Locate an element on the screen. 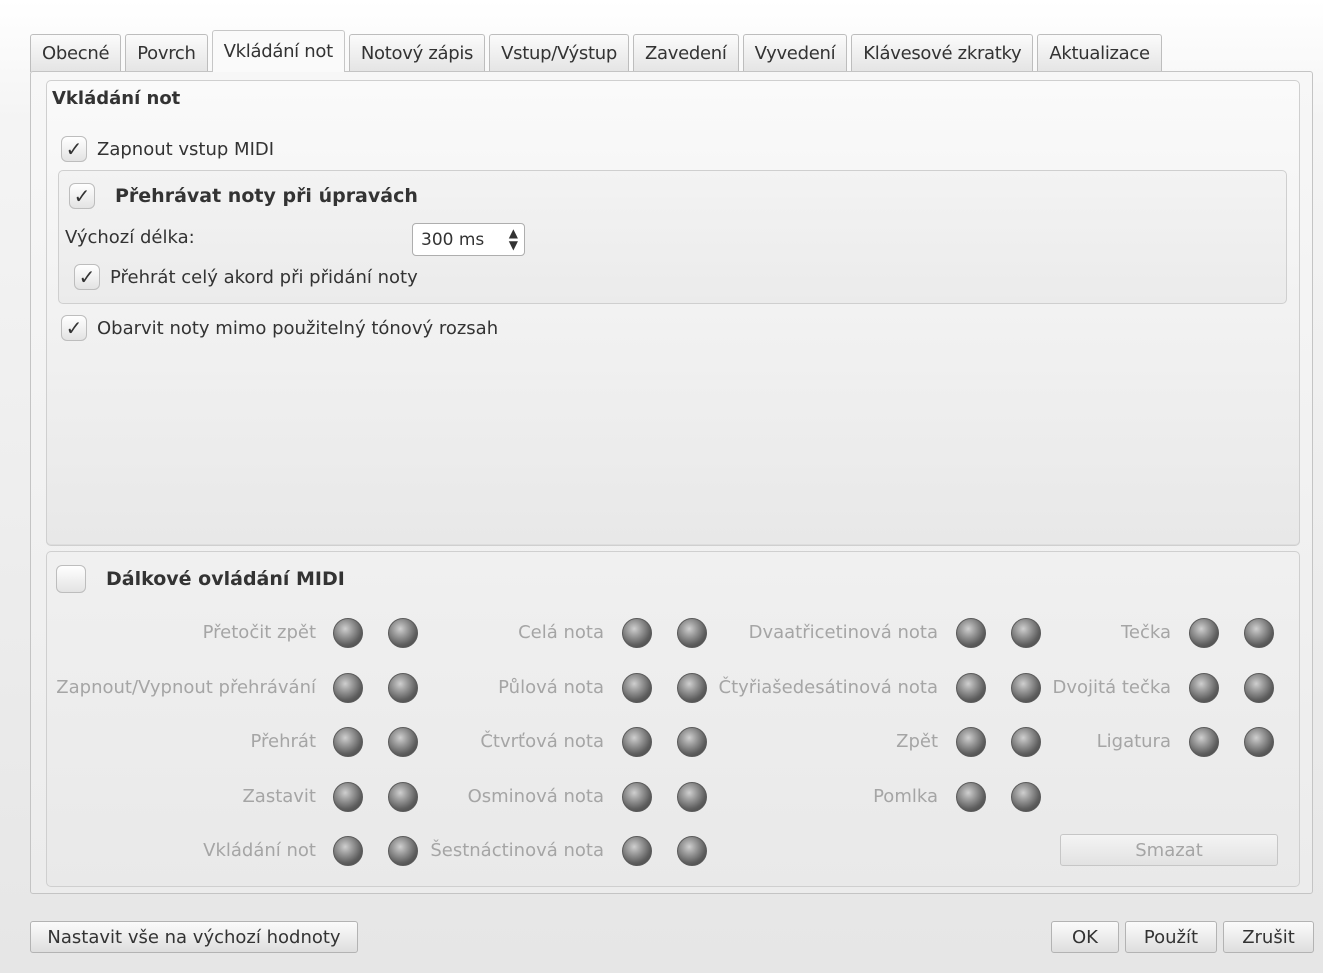  midi-remote-label: Dálkové ovládání MIDI is located at coordinates (225, 579).